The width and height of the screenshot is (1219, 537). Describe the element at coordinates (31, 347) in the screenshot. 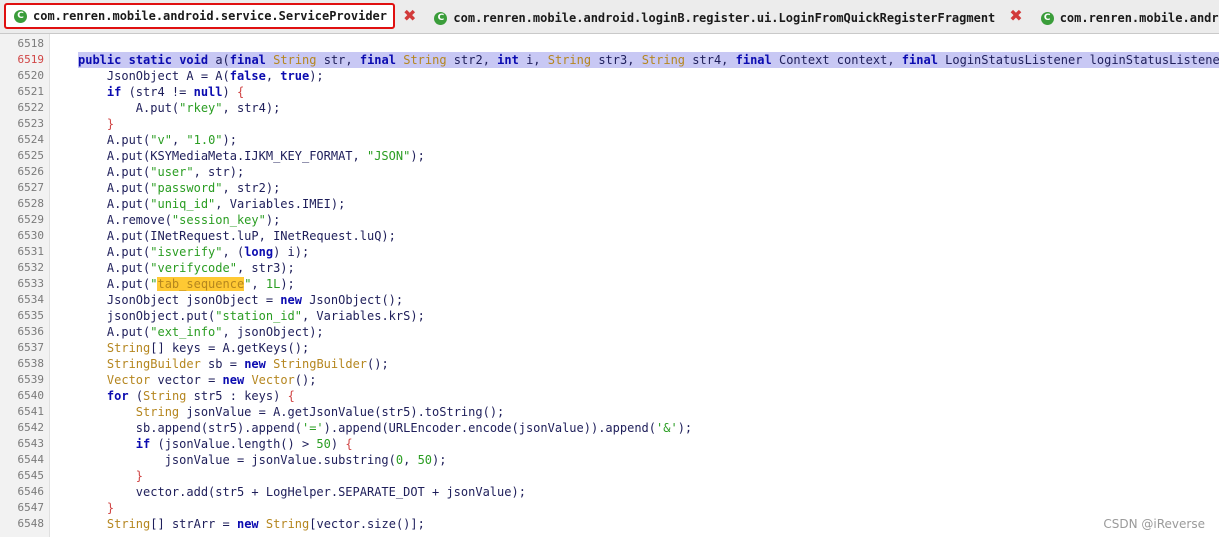

I see `line-number: 6537` at that location.